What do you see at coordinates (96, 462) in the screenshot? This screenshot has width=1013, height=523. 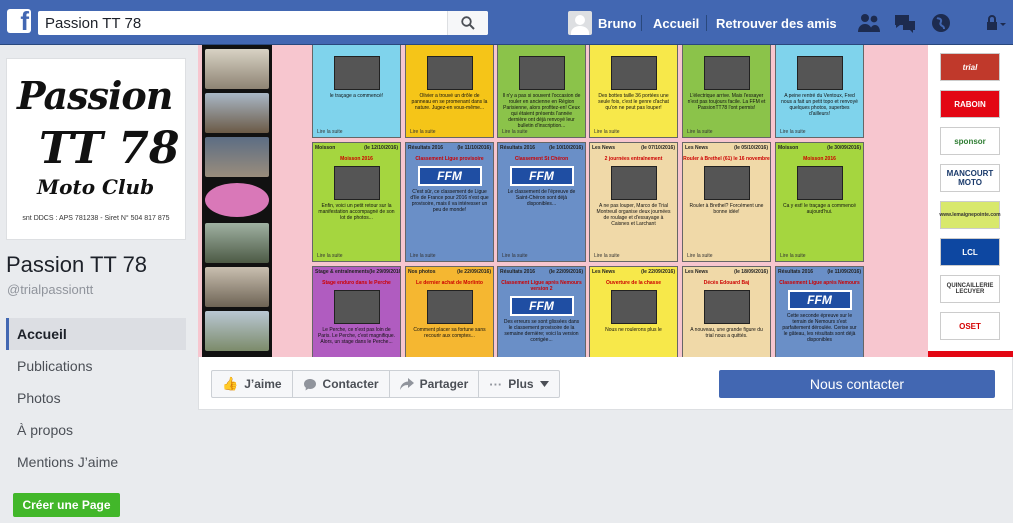 I see `left-nav-item-mentions-jaime: Mentions J’aime` at bounding box center [96, 462].